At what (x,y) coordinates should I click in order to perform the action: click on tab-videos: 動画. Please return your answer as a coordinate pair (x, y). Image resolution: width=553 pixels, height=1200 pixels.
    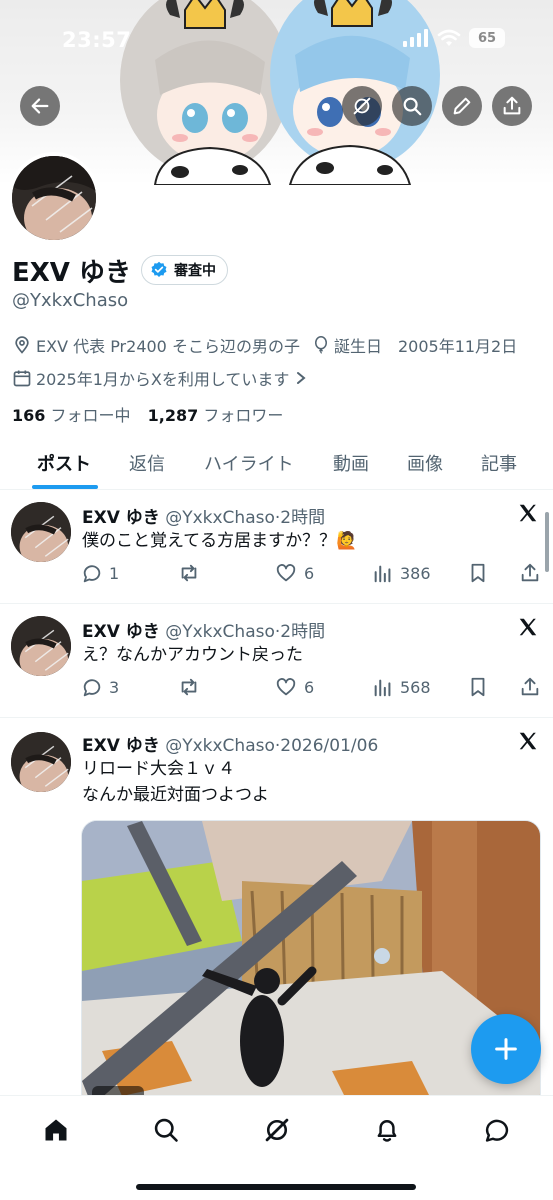
    Looking at the image, I should click on (351, 463).